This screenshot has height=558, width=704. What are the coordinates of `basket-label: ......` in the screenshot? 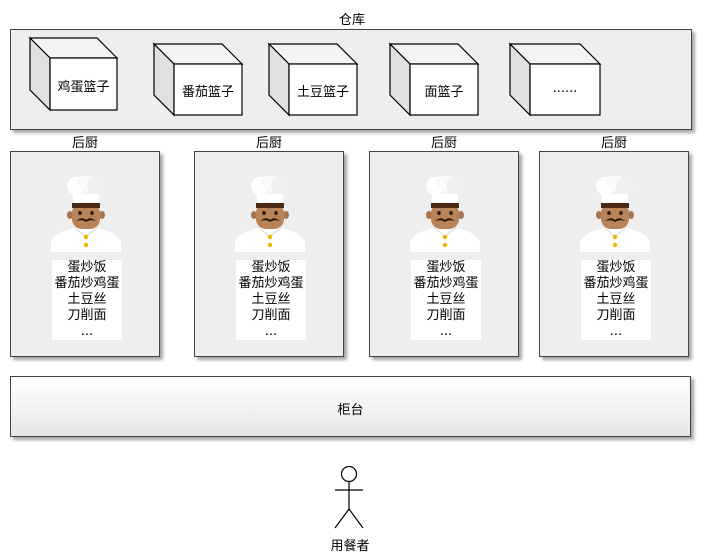 It's located at (565, 88).